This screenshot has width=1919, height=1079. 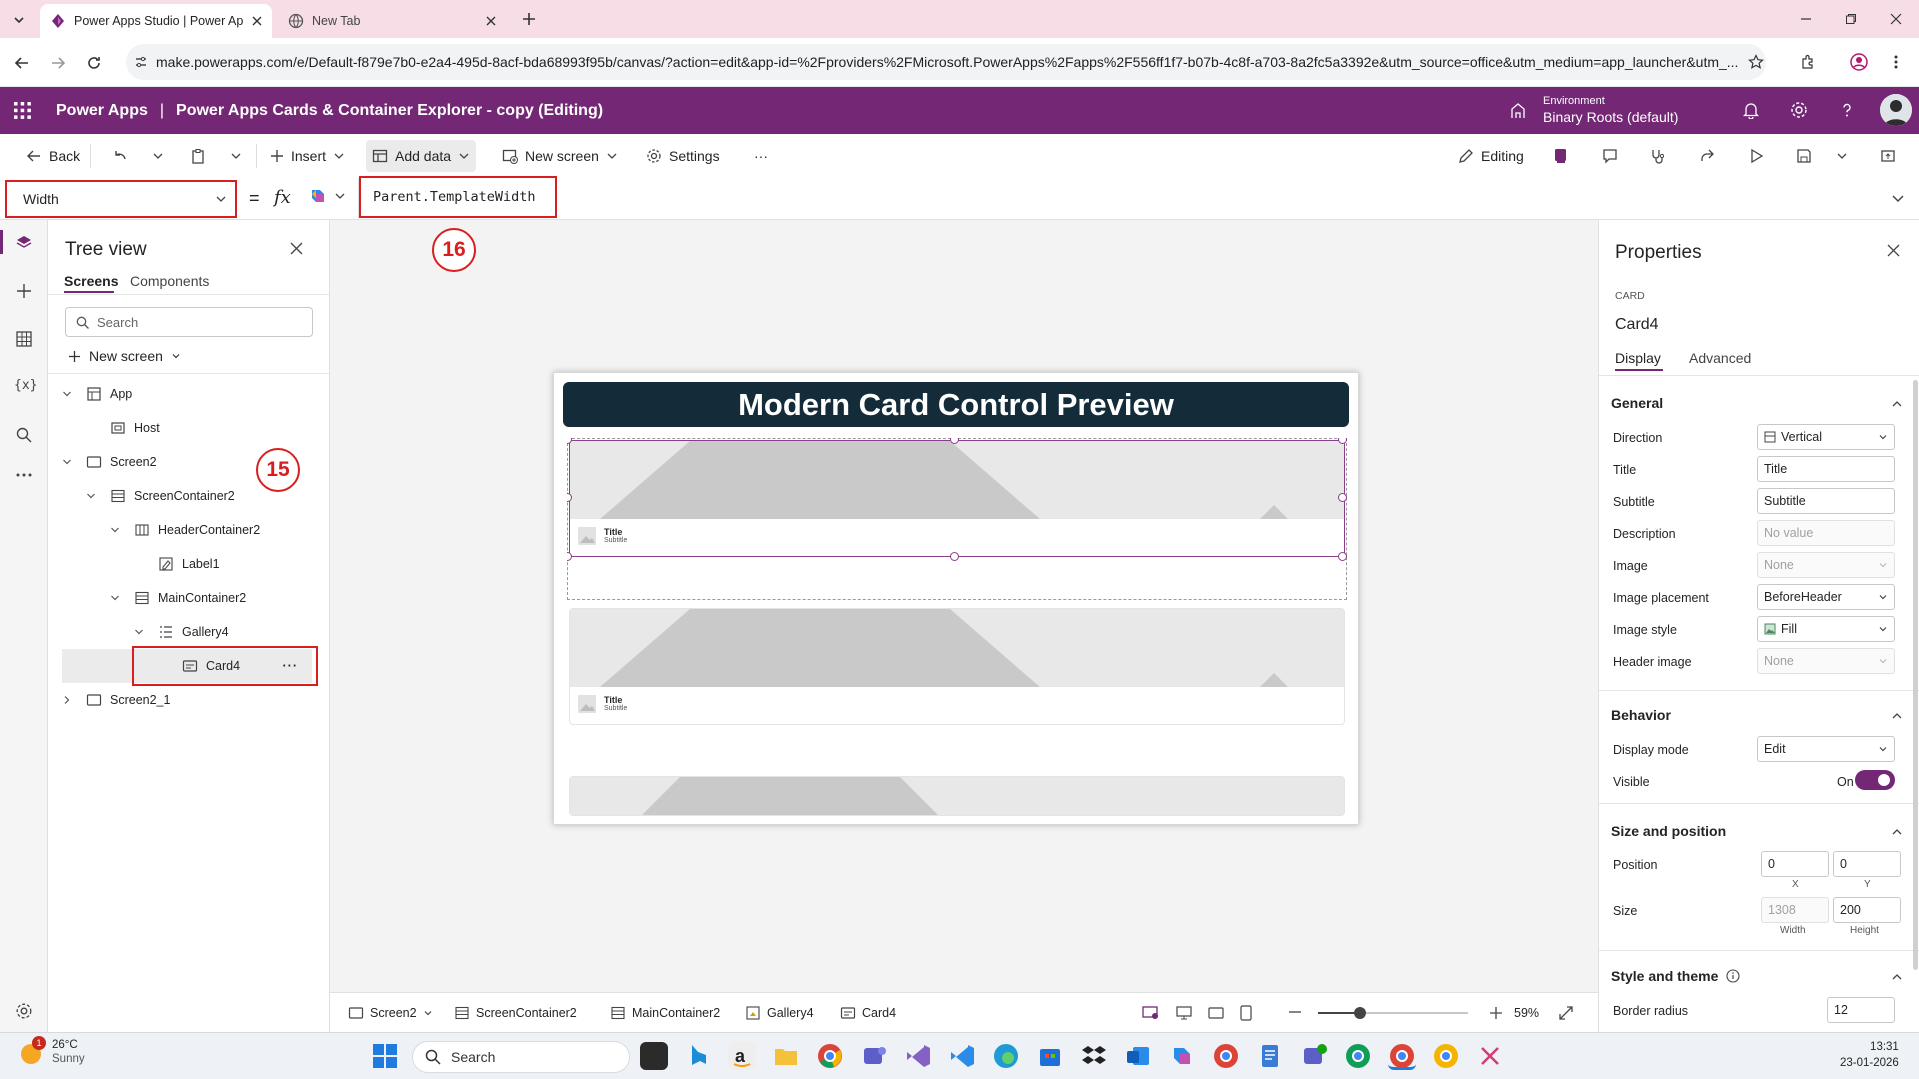 What do you see at coordinates (918, 1056) in the screenshot?
I see `visual-studio-icon` at bounding box center [918, 1056].